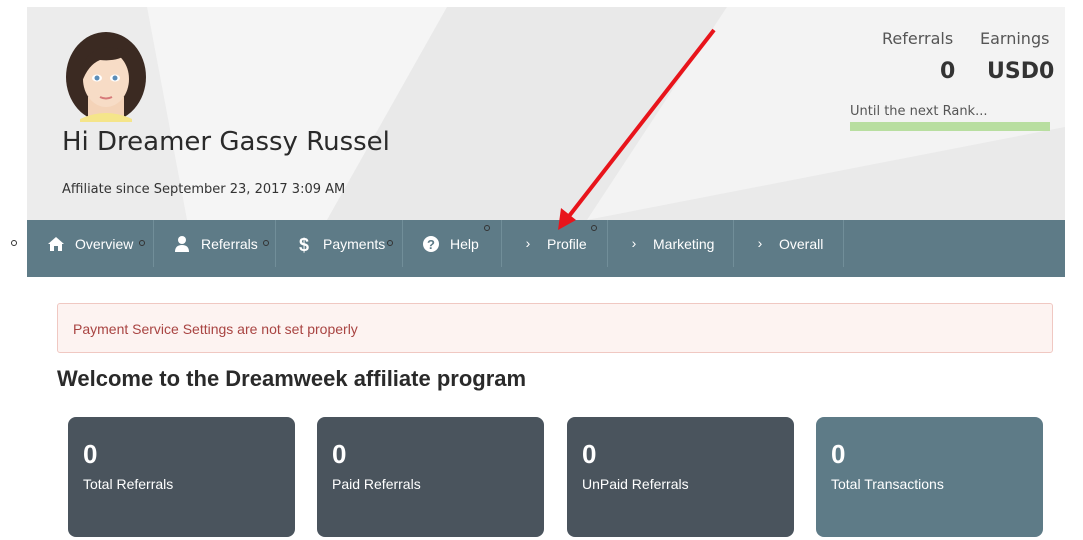  I want to click on rank-progress-bar, so click(950, 126).